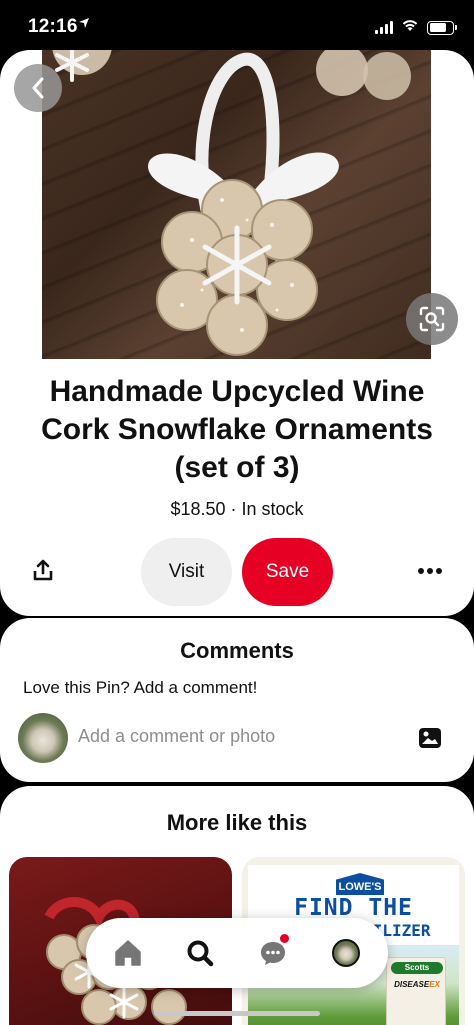 The height and width of the screenshot is (1025, 474). Describe the element at coordinates (198, 509) in the screenshot. I see `price: $18.50` at that location.